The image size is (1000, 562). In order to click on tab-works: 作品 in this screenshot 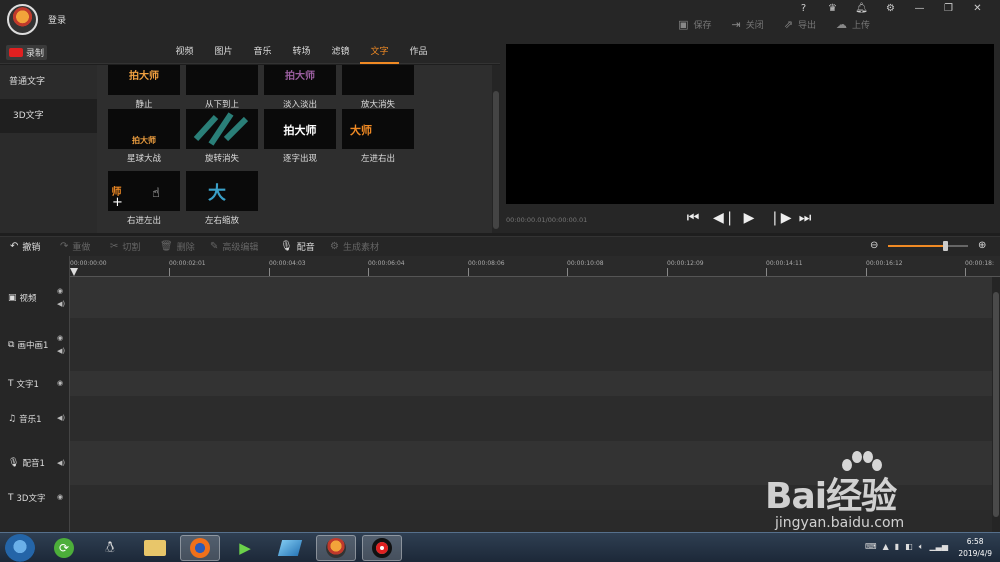, I will do `click(418, 52)`.